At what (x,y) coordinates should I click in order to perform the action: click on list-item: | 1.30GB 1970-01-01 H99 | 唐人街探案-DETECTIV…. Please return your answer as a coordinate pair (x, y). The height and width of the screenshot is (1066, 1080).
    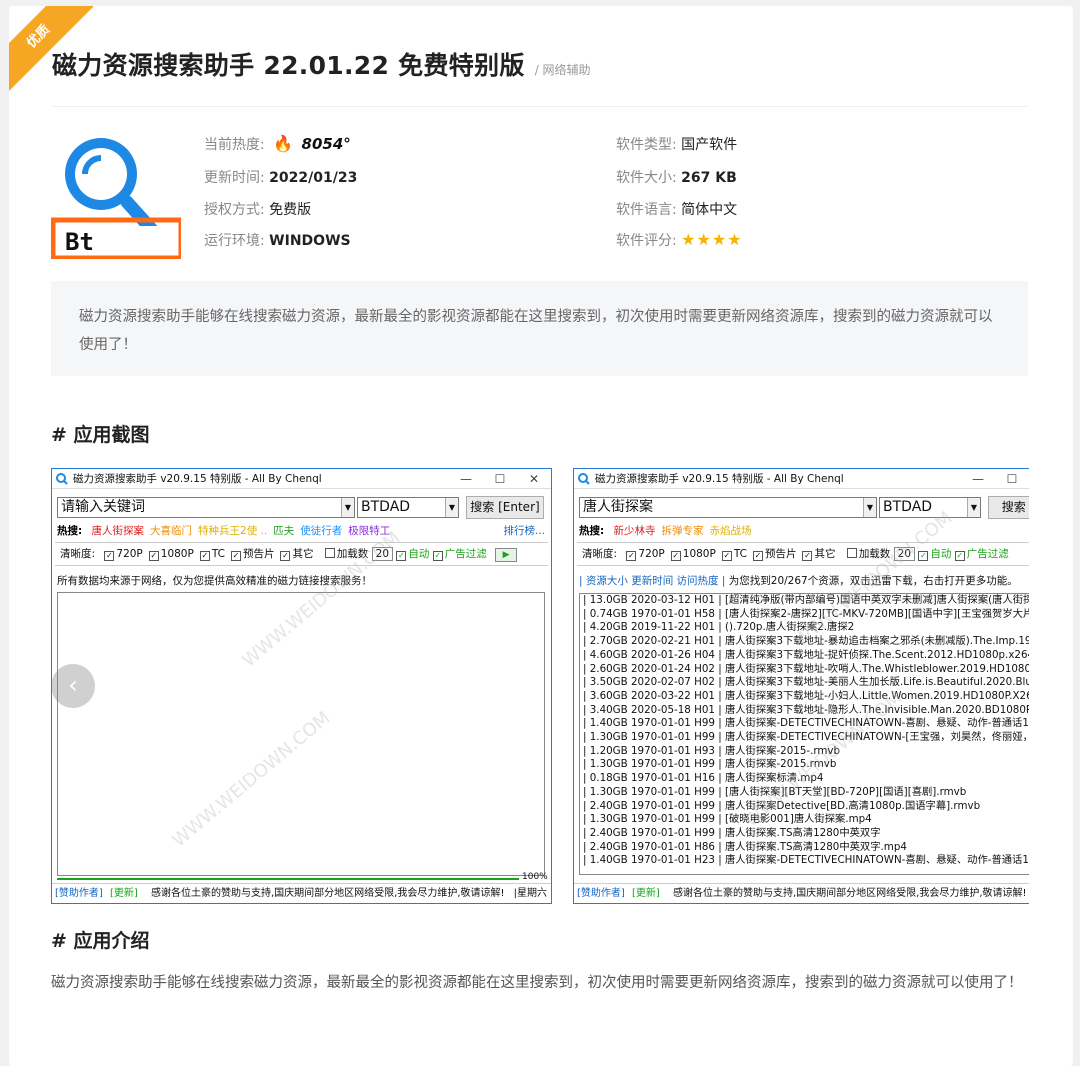
    Looking at the image, I should click on (804, 738).